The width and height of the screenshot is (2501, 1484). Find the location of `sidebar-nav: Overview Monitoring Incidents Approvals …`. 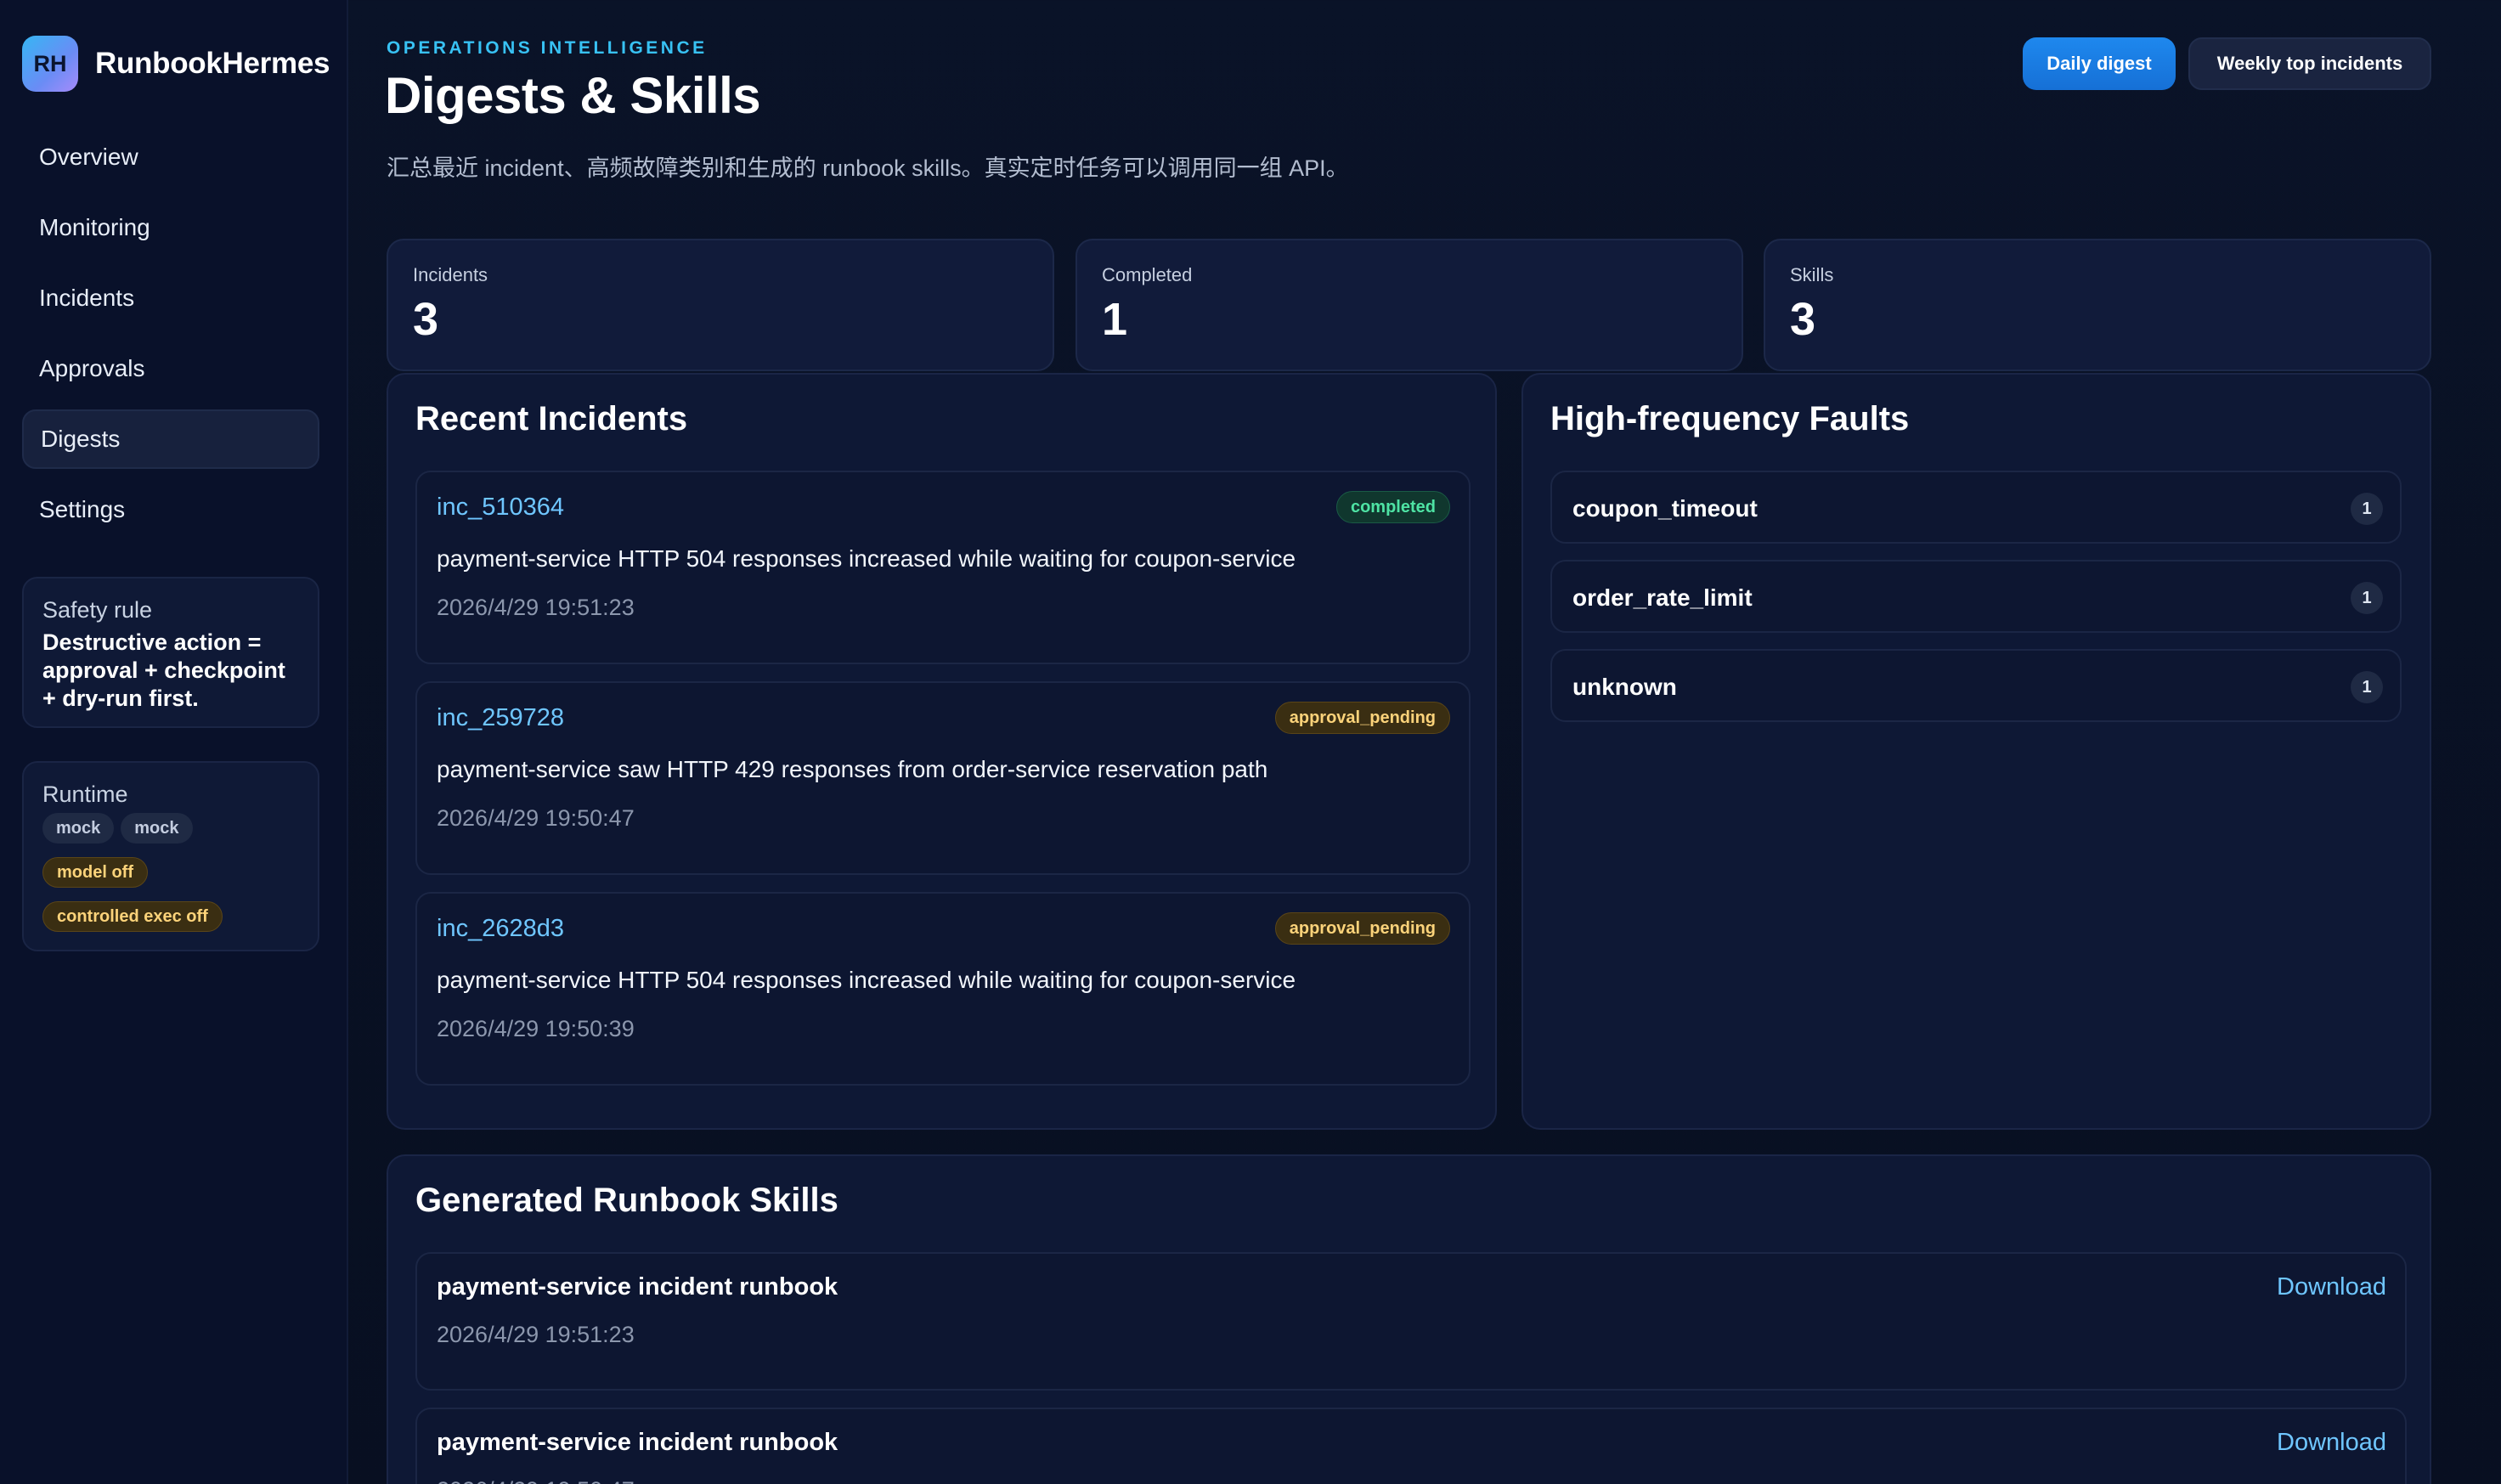

sidebar-nav: Overview Monitoring Incidents Approvals … is located at coordinates (171, 338).